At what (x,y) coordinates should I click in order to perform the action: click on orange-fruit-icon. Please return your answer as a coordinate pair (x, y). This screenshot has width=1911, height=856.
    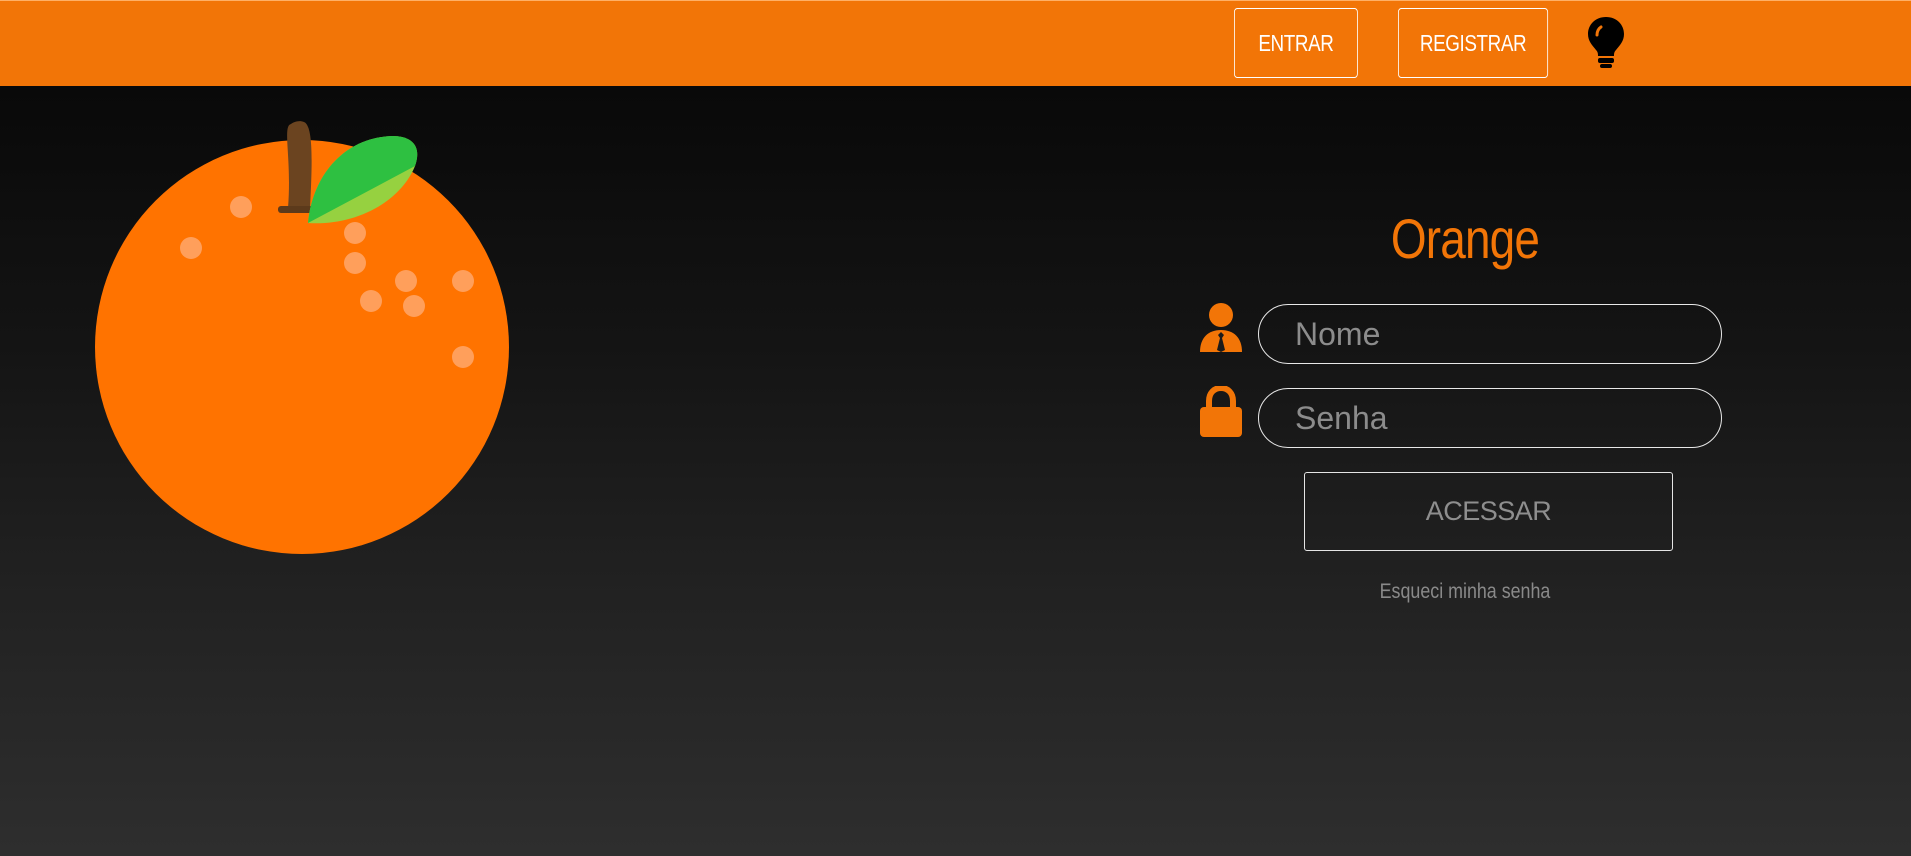
    Looking at the image, I should click on (302, 337).